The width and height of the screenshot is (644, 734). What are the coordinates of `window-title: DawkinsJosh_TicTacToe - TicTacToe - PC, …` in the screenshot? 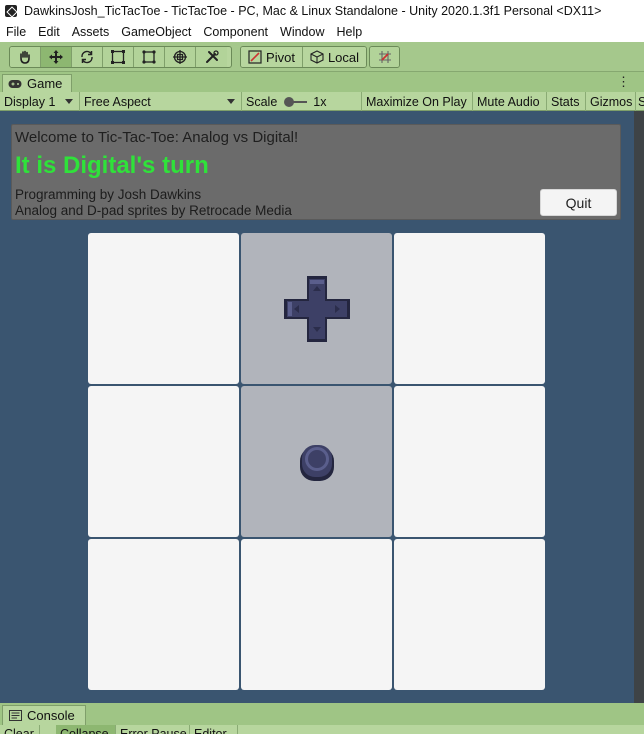 It's located at (313, 11).